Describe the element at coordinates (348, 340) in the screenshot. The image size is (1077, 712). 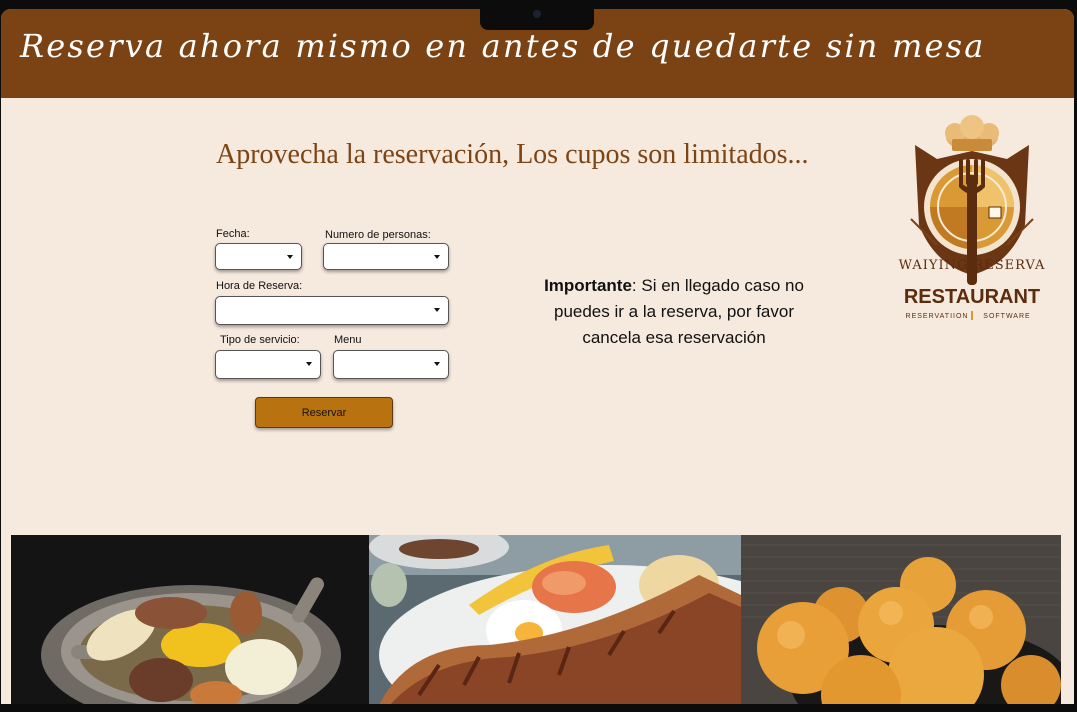
I see `menu-label: Menu` at that location.